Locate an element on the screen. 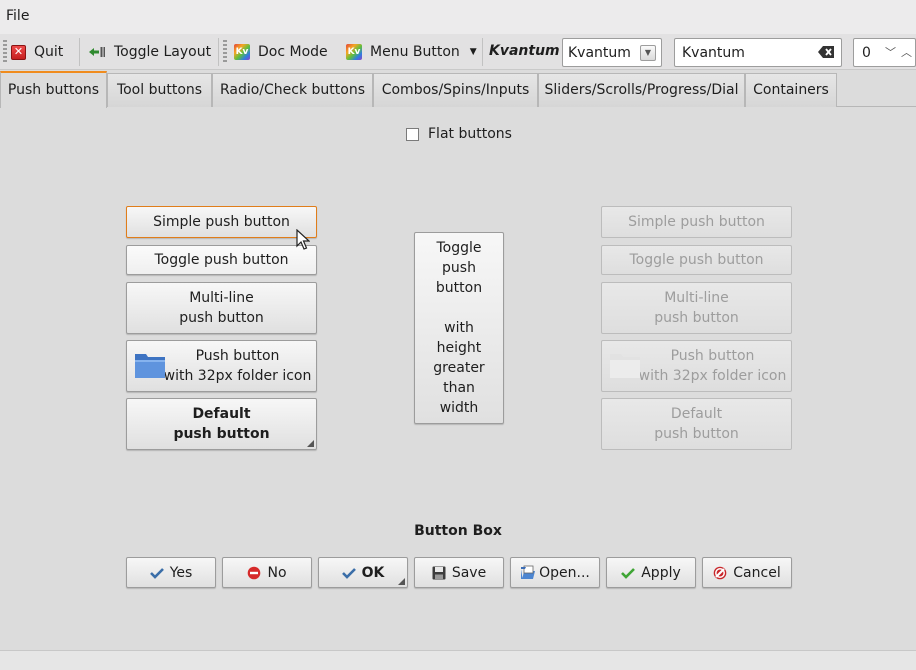 Image resolution: width=916 pixels, height=670 pixels. menu-button: Kv Menu Button ▼ is located at coordinates (411, 52).